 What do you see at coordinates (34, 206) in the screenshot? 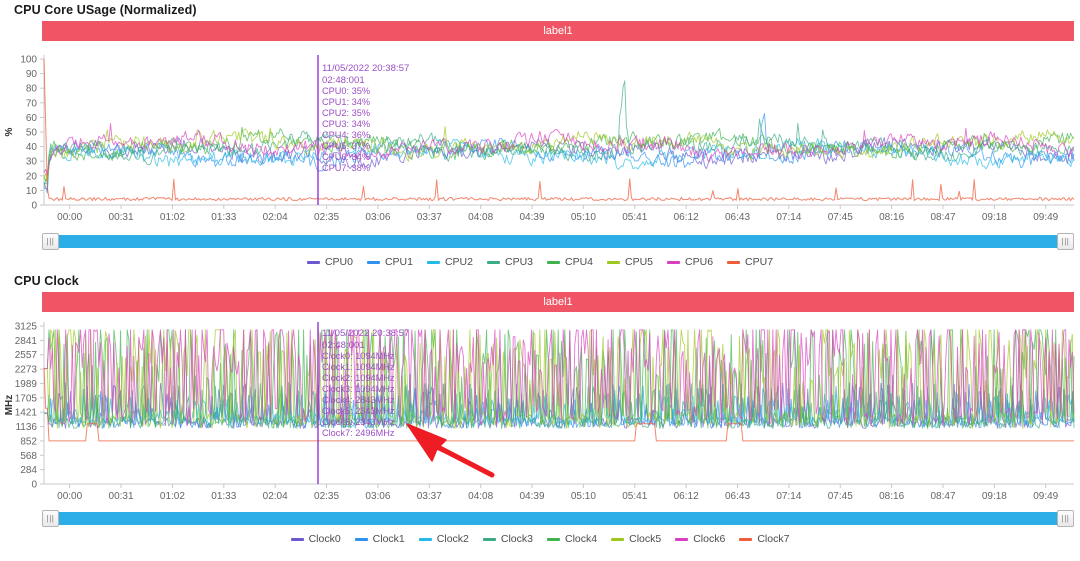
I see `svg-text: 0` at bounding box center [34, 206].